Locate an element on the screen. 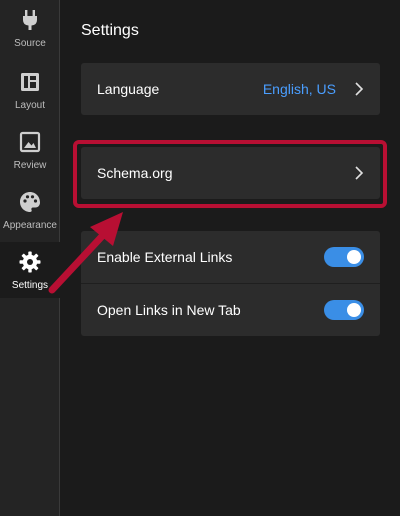 This screenshot has width=400, height=516. image-icon is located at coordinates (30, 142).